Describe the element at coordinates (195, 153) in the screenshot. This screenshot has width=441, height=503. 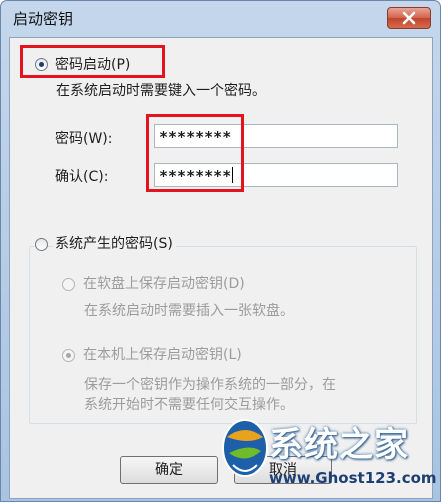
I see `highlight-box-password-fields` at that location.